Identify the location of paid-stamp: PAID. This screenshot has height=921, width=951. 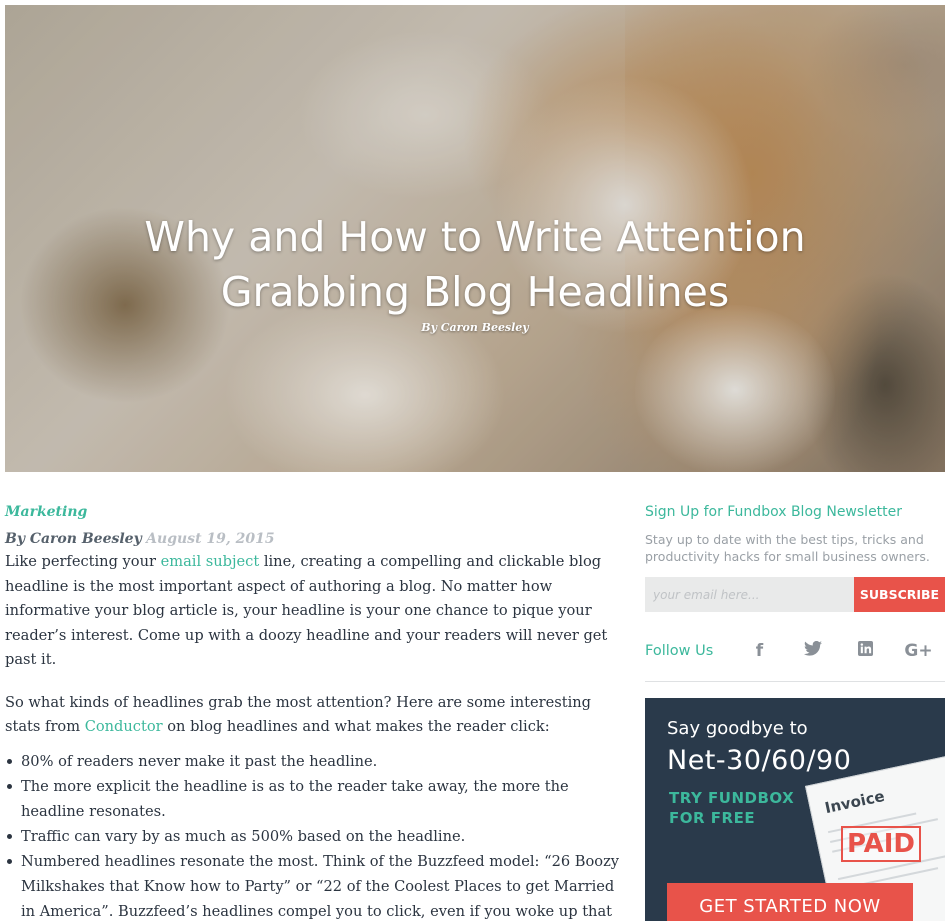
(881, 844).